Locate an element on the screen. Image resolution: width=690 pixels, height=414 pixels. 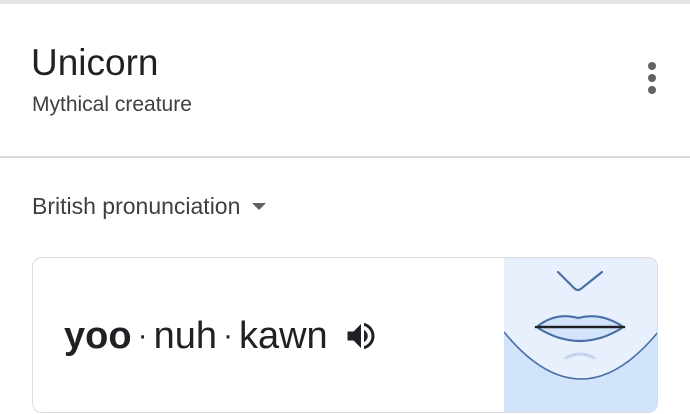
accent-dropdown: British pronunciation is located at coordinates (149, 206).